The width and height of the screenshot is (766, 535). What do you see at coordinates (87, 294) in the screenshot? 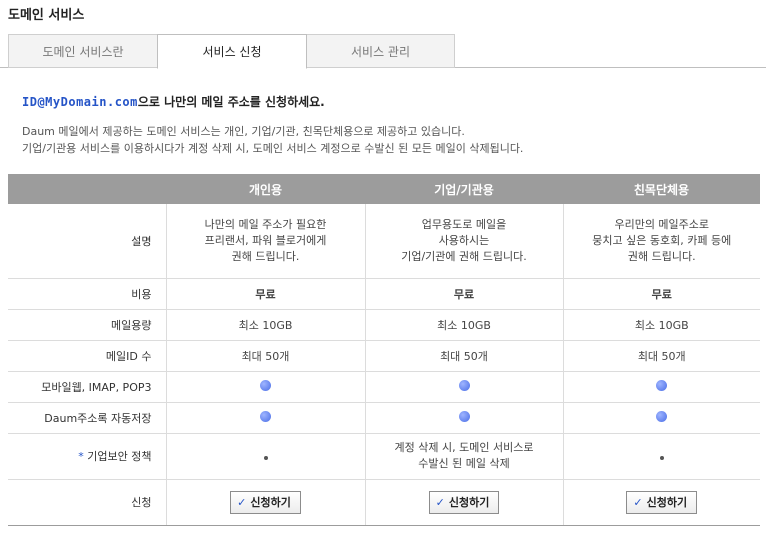
I see `row-label: 비용` at bounding box center [87, 294].